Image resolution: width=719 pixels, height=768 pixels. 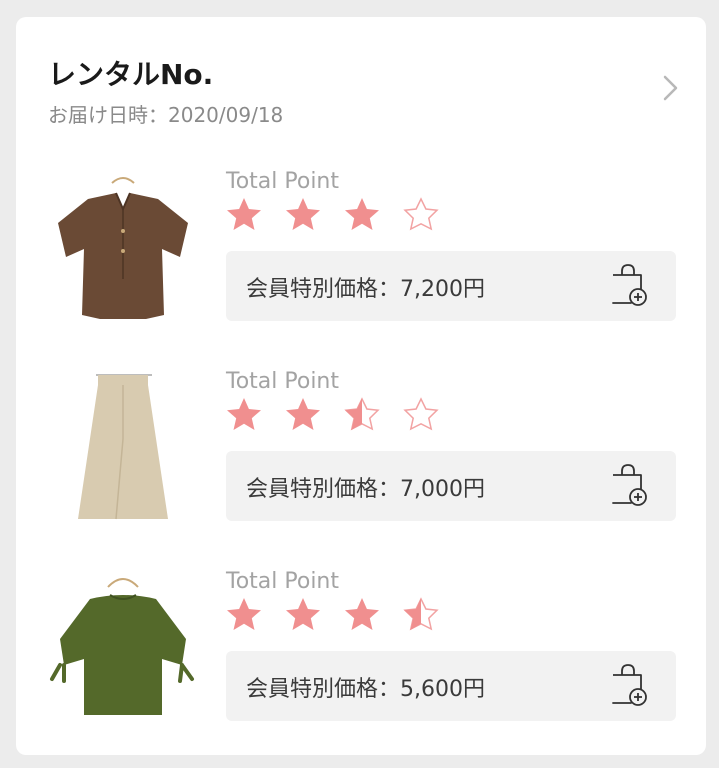 What do you see at coordinates (166, 115) in the screenshot?
I see `delivery-date: お届け日時：2020/09/18` at bounding box center [166, 115].